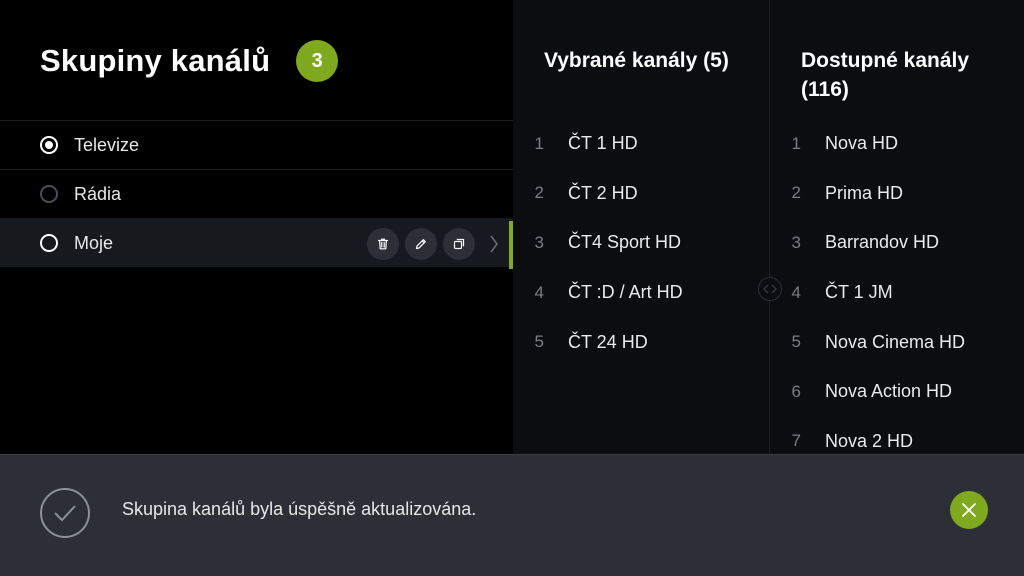  I want to click on available-channel-item: 2 Prima HD, so click(897, 194).